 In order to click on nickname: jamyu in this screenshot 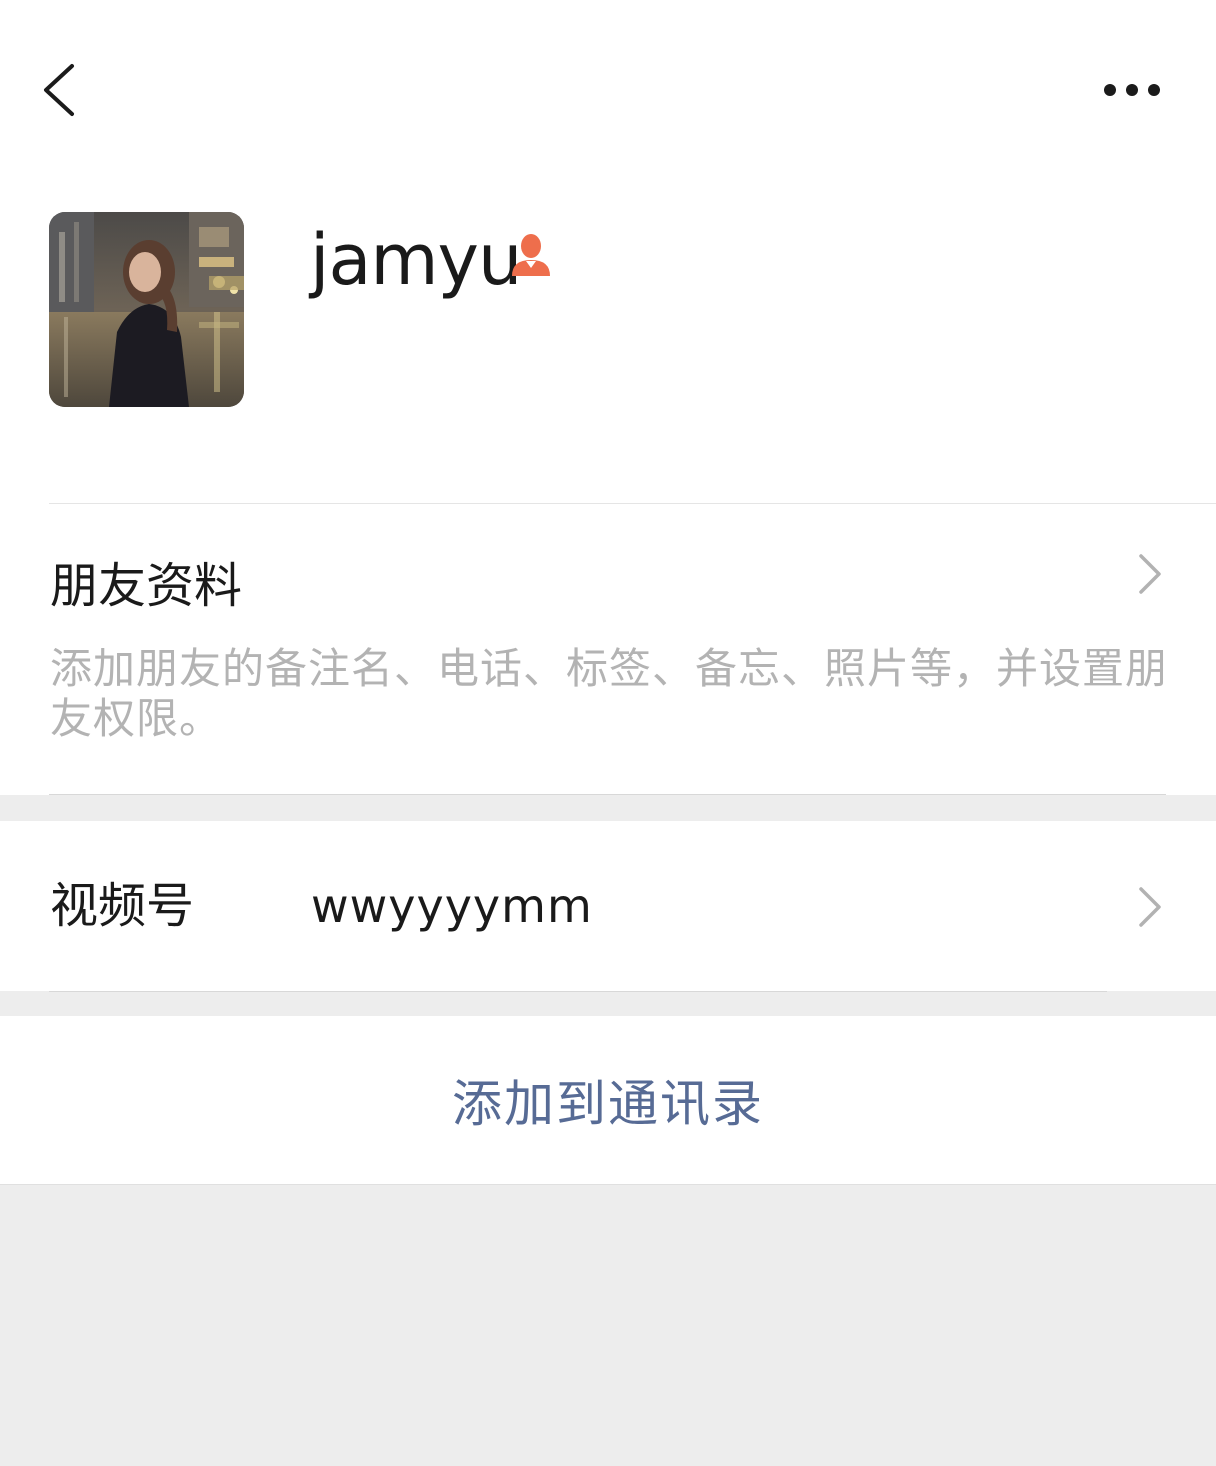, I will do `click(416, 260)`.